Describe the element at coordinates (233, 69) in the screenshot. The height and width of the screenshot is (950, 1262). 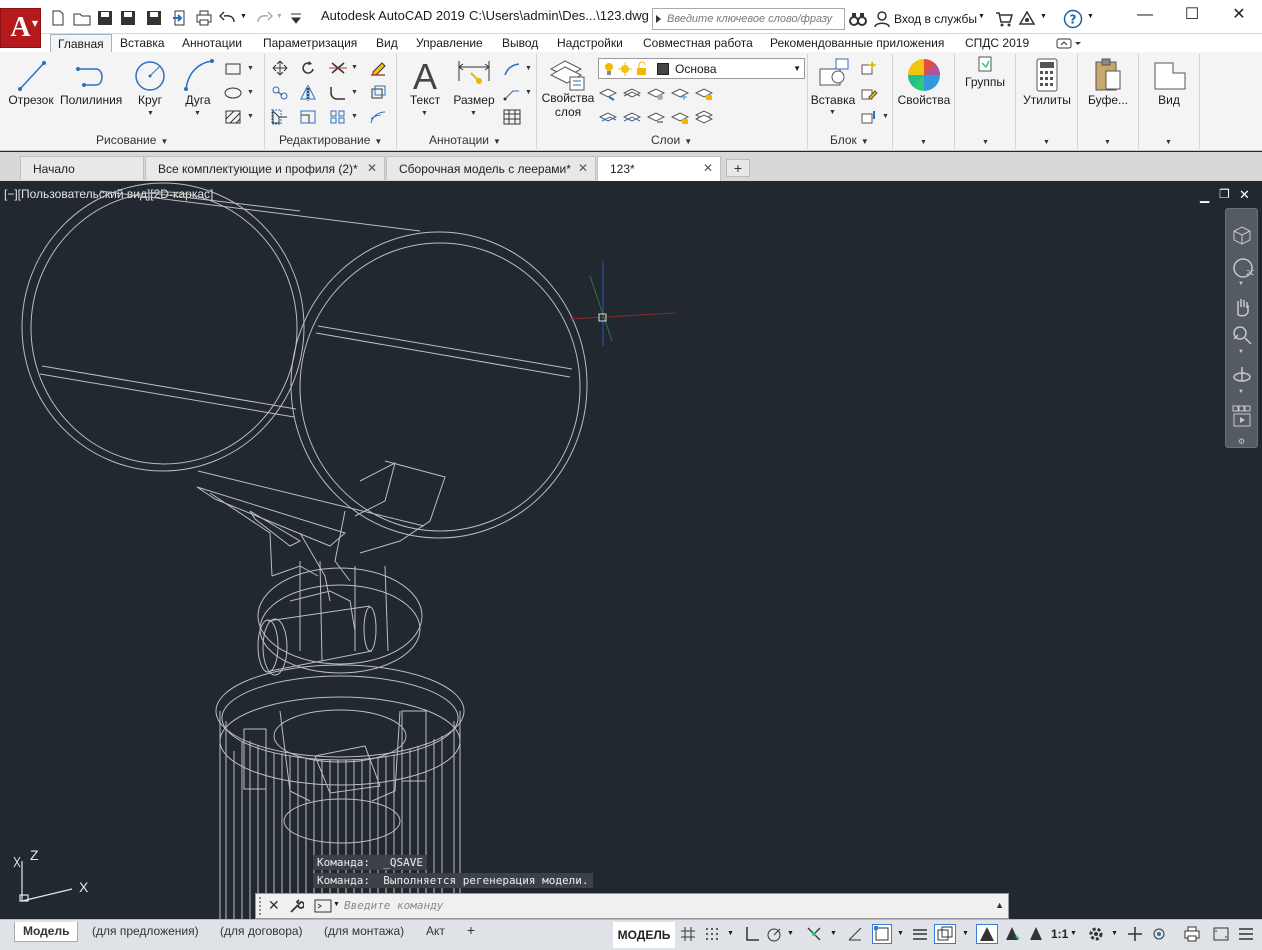
I see `rectangle-icon` at that location.